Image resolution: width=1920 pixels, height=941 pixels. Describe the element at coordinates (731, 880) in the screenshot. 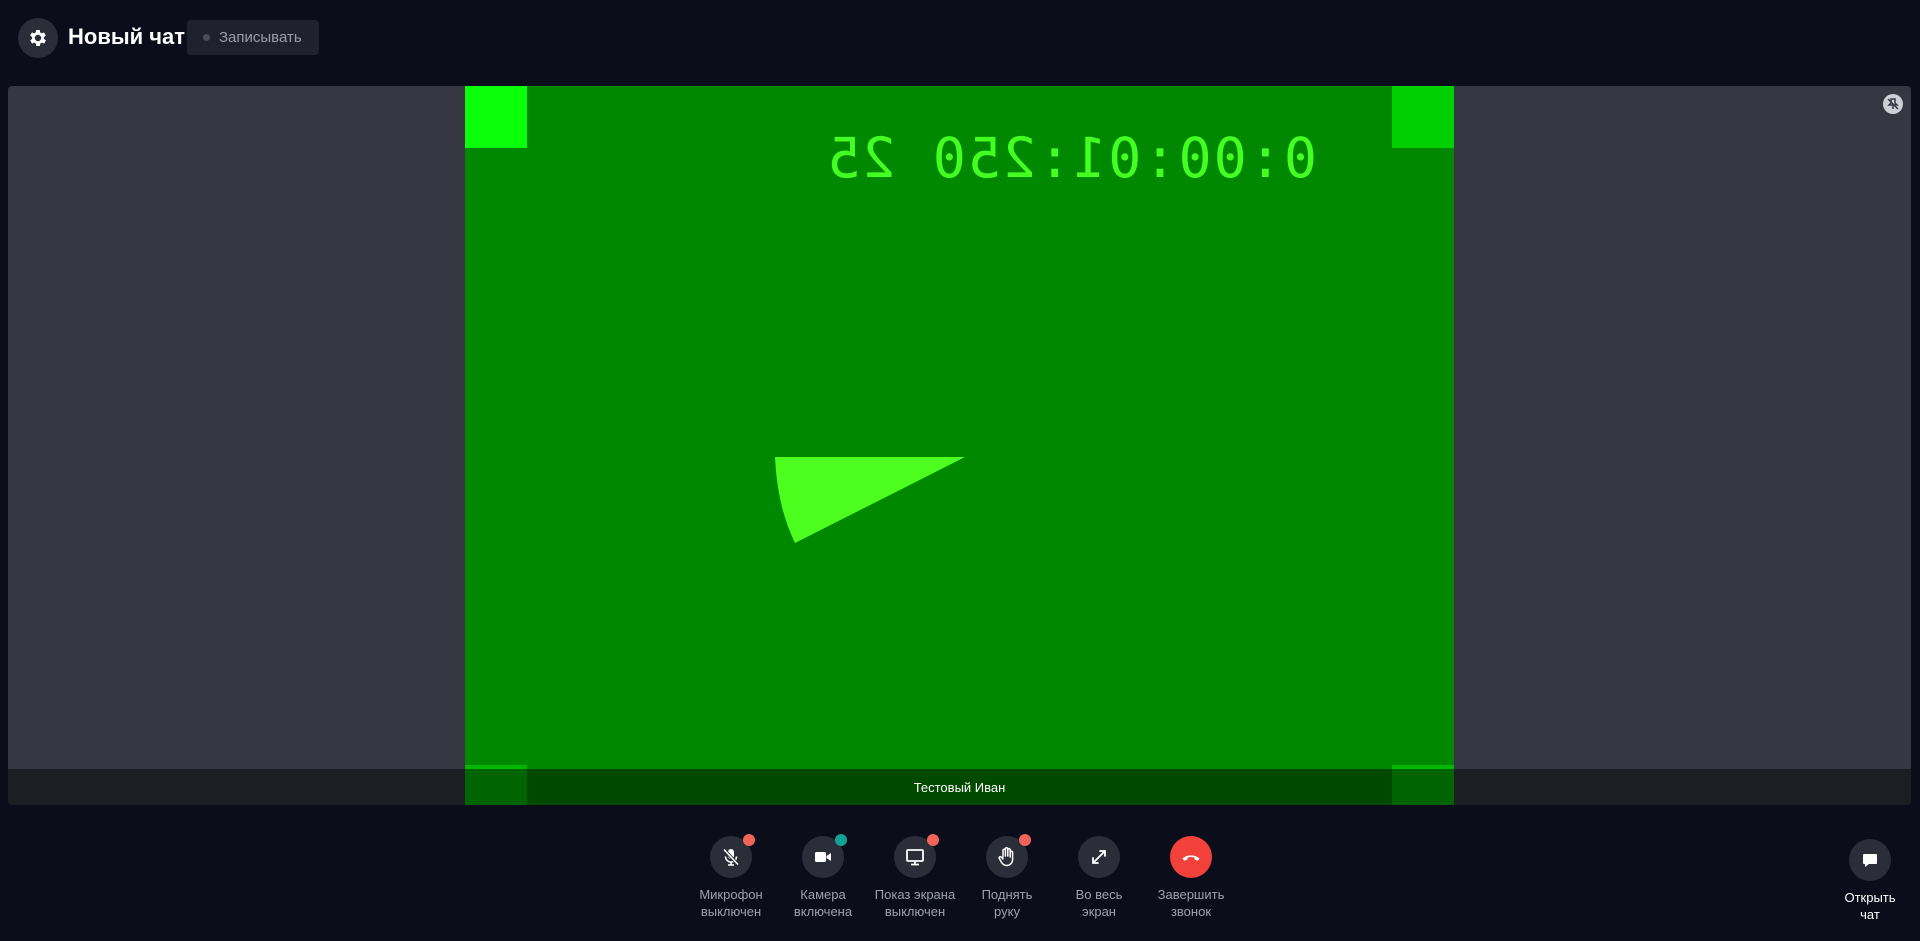

I see `mic-toggle-button: Микрофон выключен` at that location.